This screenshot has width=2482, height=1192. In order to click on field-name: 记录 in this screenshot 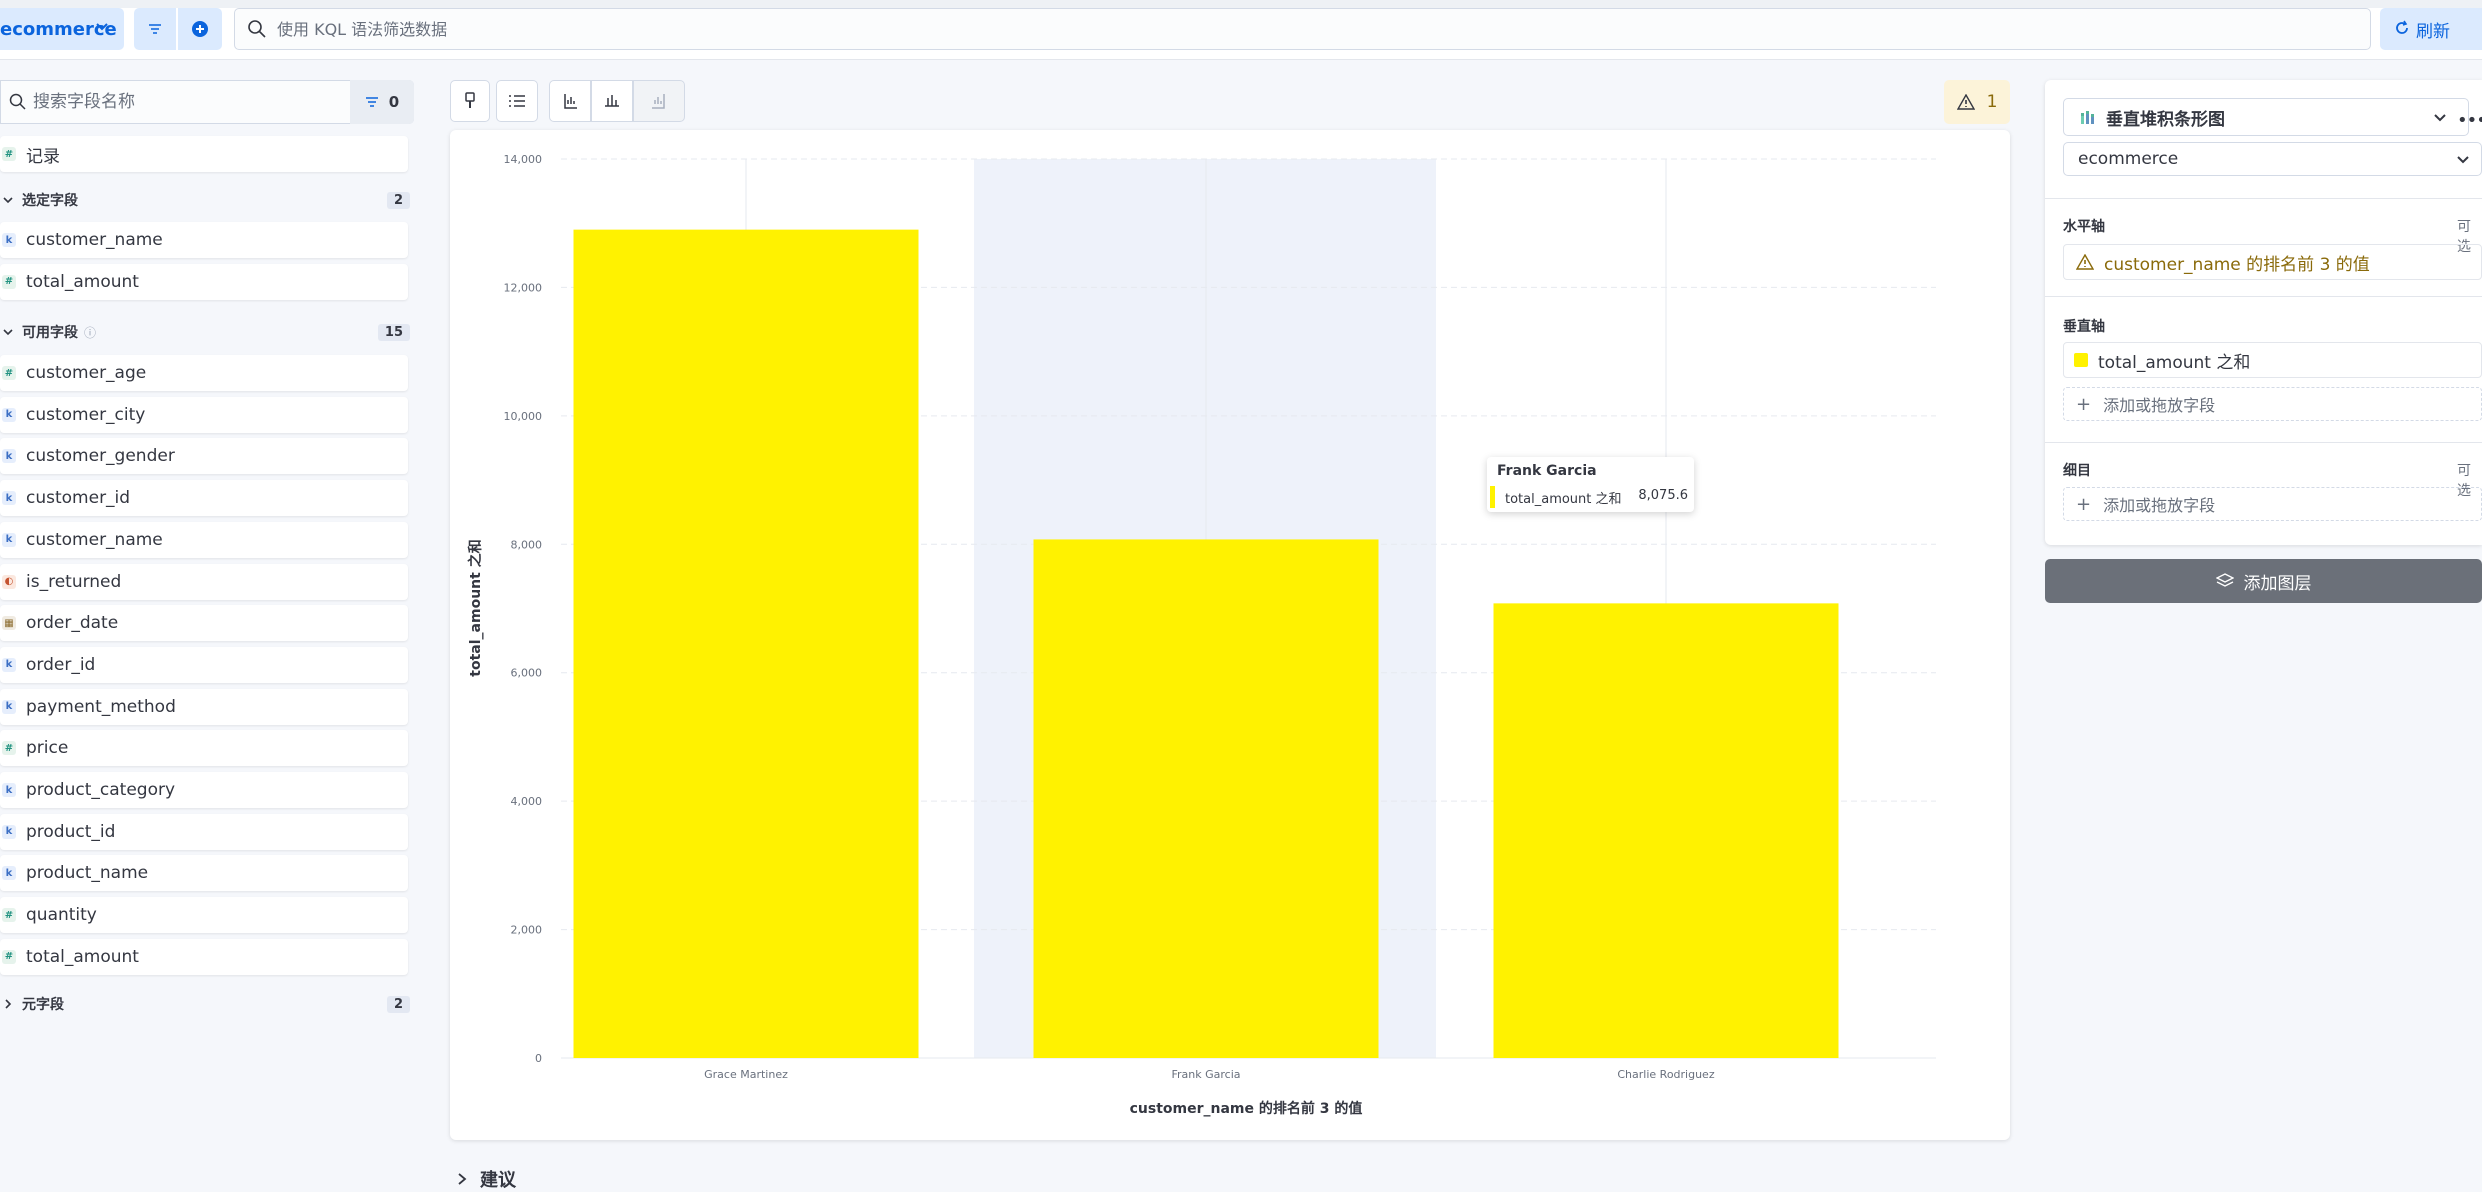, I will do `click(43, 156)`.